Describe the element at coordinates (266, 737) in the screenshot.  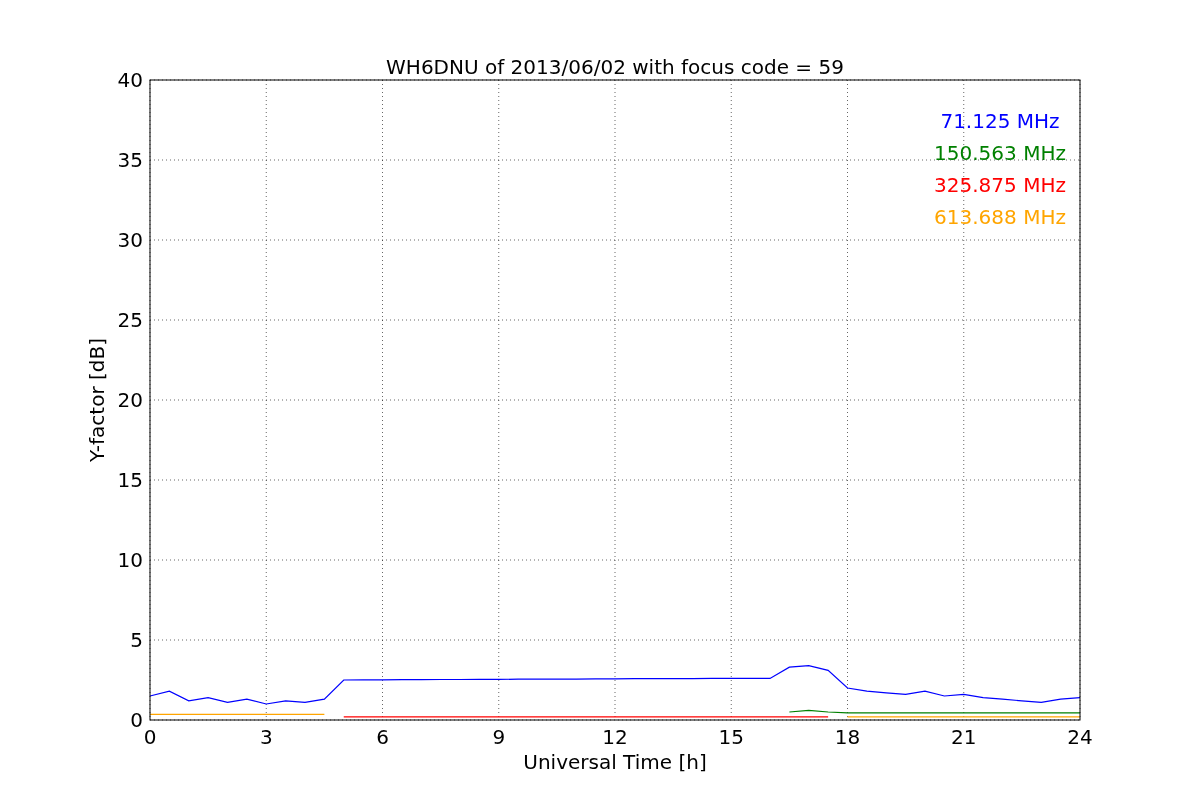
I see `x-tick-label: 3` at that location.